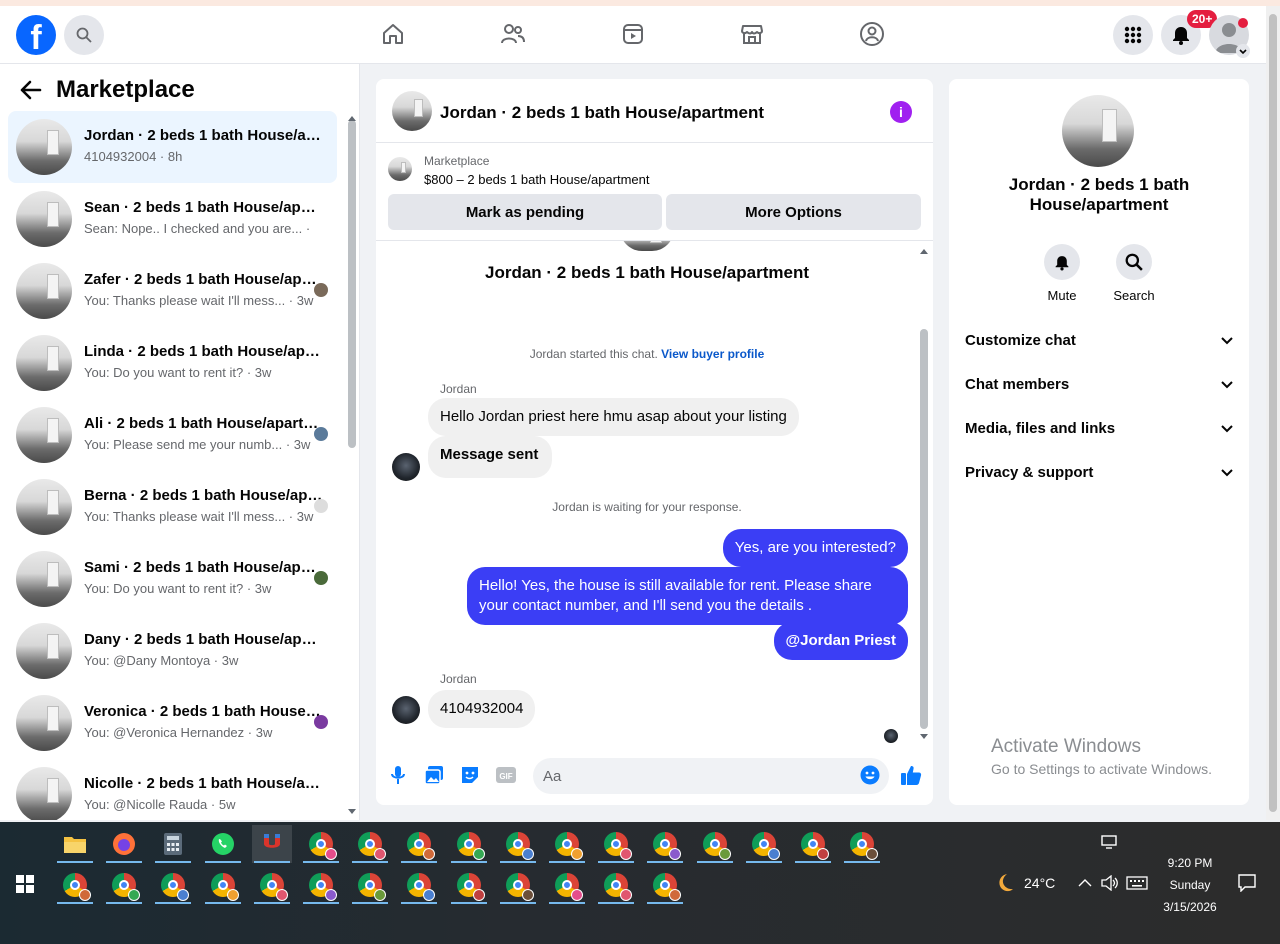  I want to click on sticker-button, so click(470, 775).